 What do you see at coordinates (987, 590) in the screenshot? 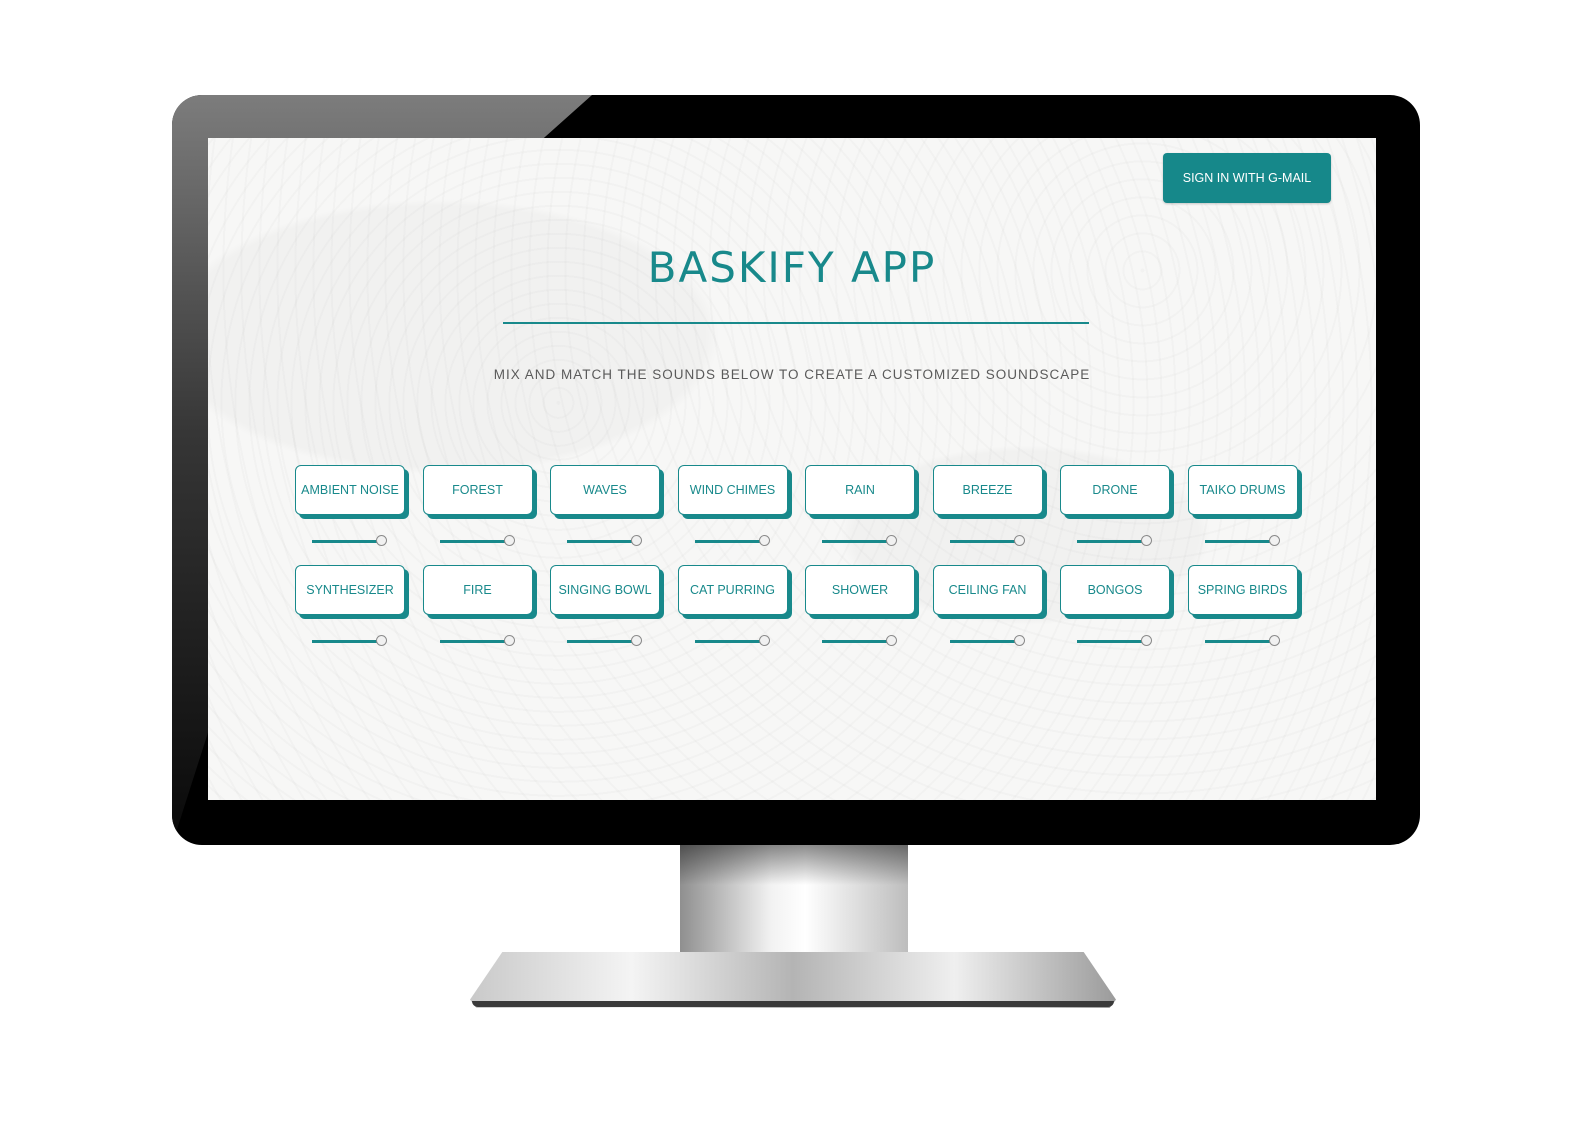
I see `sound-button: CEILING FAN` at bounding box center [987, 590].